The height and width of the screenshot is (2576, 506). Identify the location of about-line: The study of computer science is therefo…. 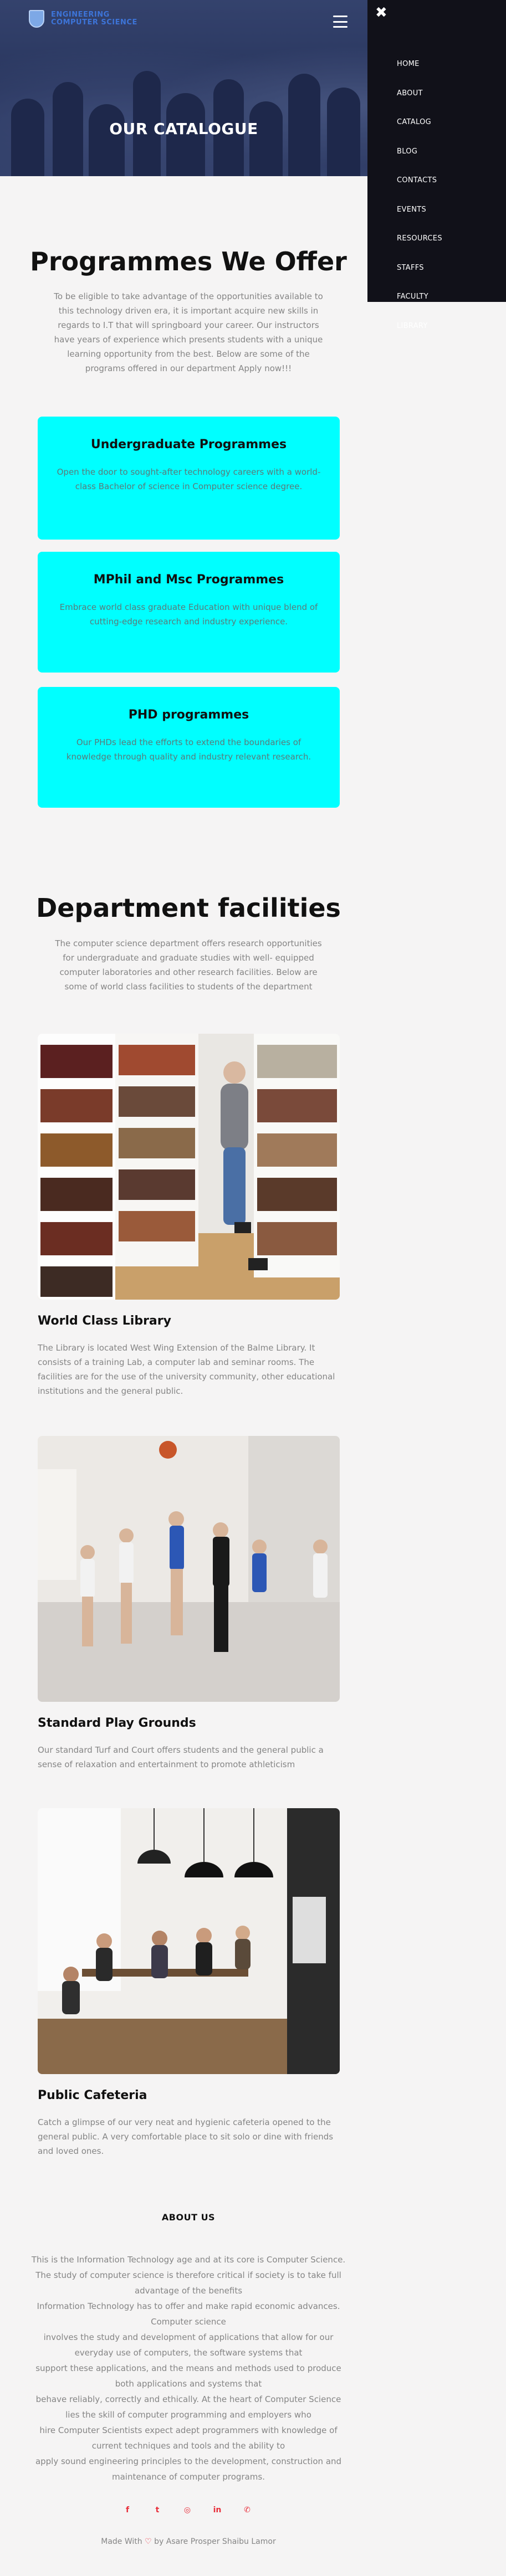
(188, 2275).